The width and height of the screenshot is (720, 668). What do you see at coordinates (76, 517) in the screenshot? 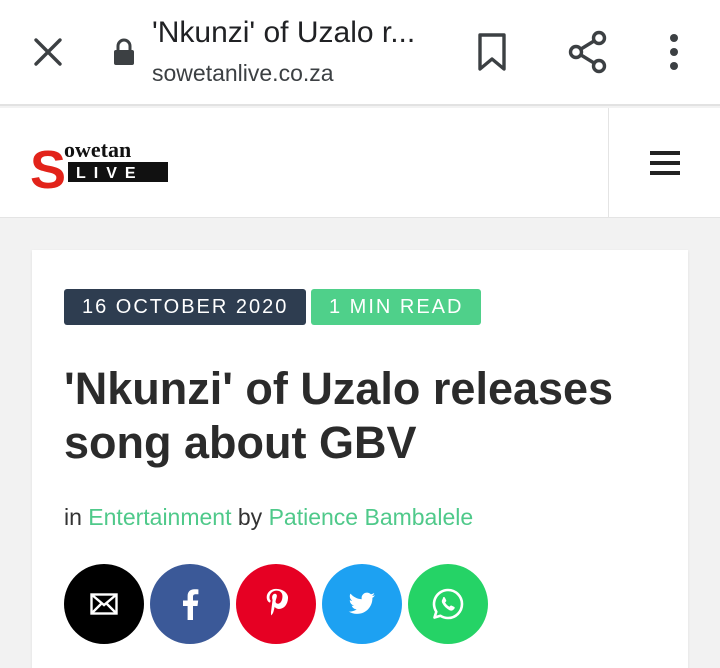
I see `meta-in-label: in` at bounding box center [76, 517].